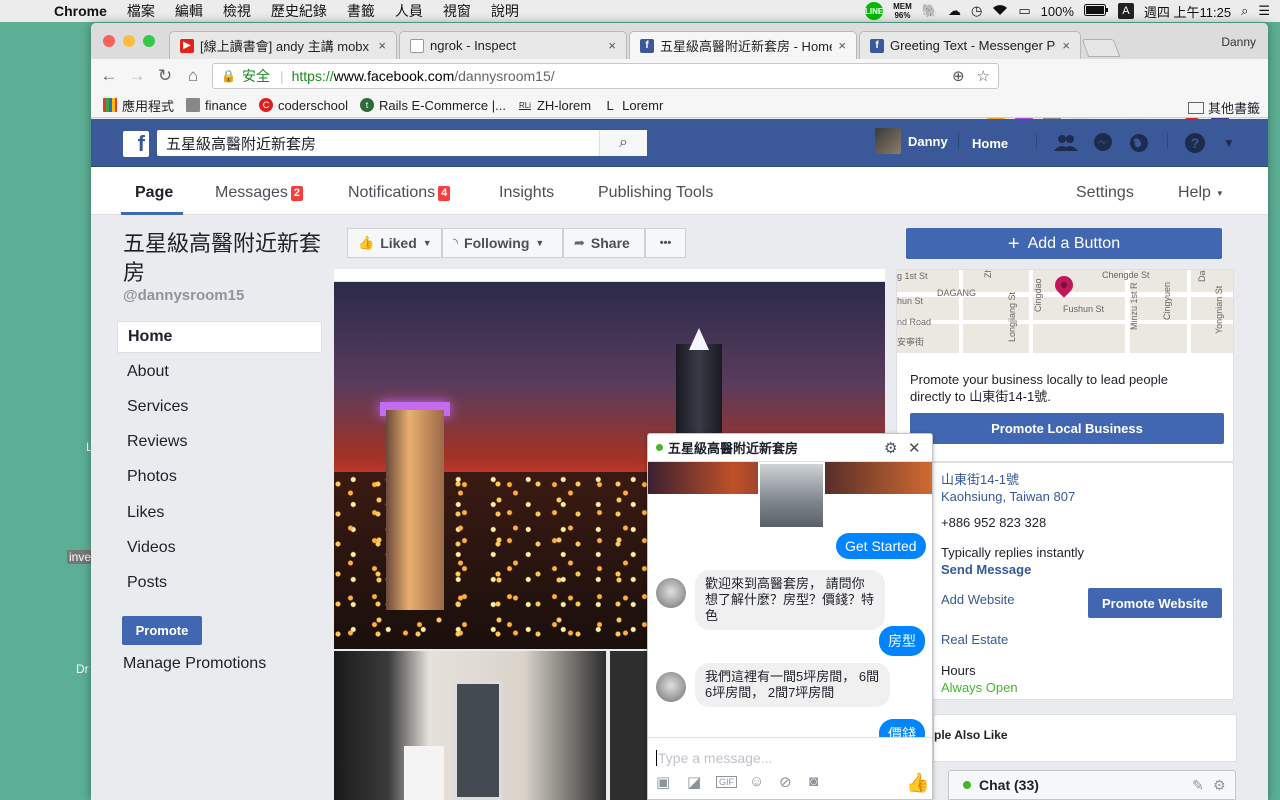 The width and height of the screenshot is (1280, 800). Describe the element at coordinates (1095, 11) in the screenshot. I see `battery-icon` at that location.